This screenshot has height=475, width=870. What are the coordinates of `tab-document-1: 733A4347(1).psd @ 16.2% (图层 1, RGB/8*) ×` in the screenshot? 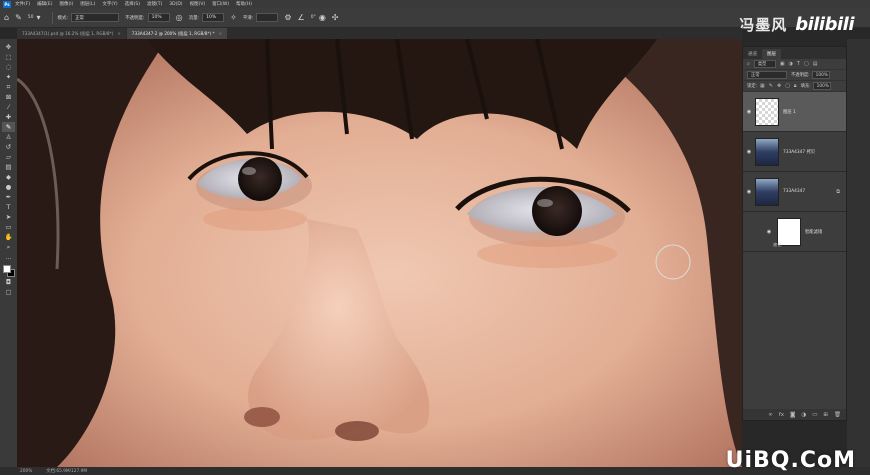 It's located at (71, 33).